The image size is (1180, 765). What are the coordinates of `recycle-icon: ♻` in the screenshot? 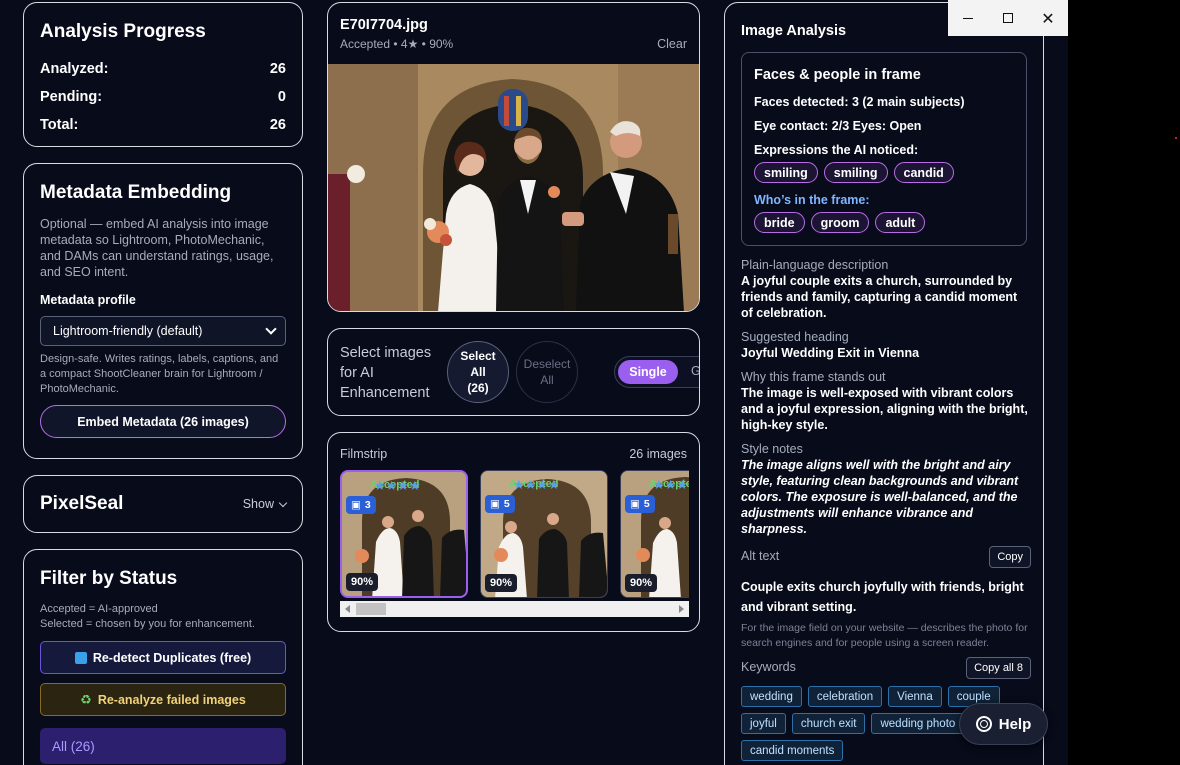 It's located at (86, 699).